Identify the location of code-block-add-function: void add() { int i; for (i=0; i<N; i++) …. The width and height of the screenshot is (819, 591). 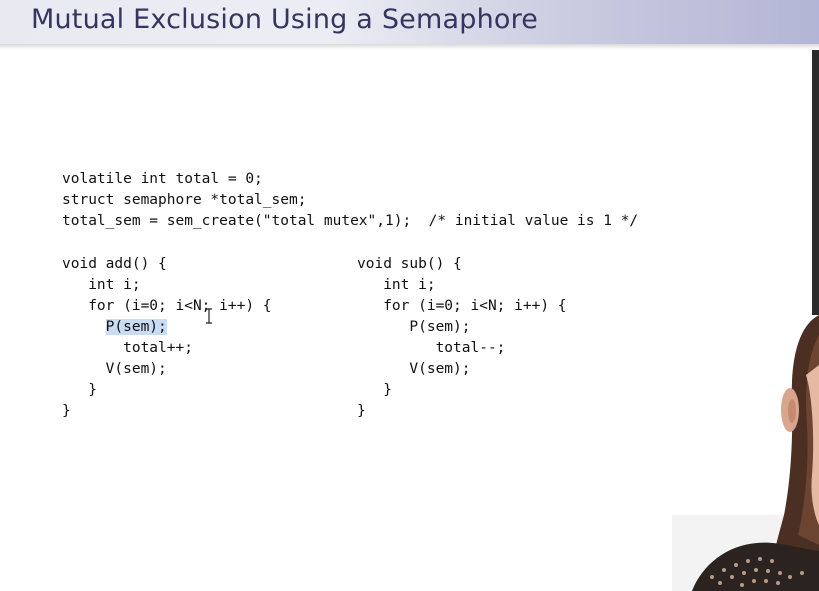
(167, 338).